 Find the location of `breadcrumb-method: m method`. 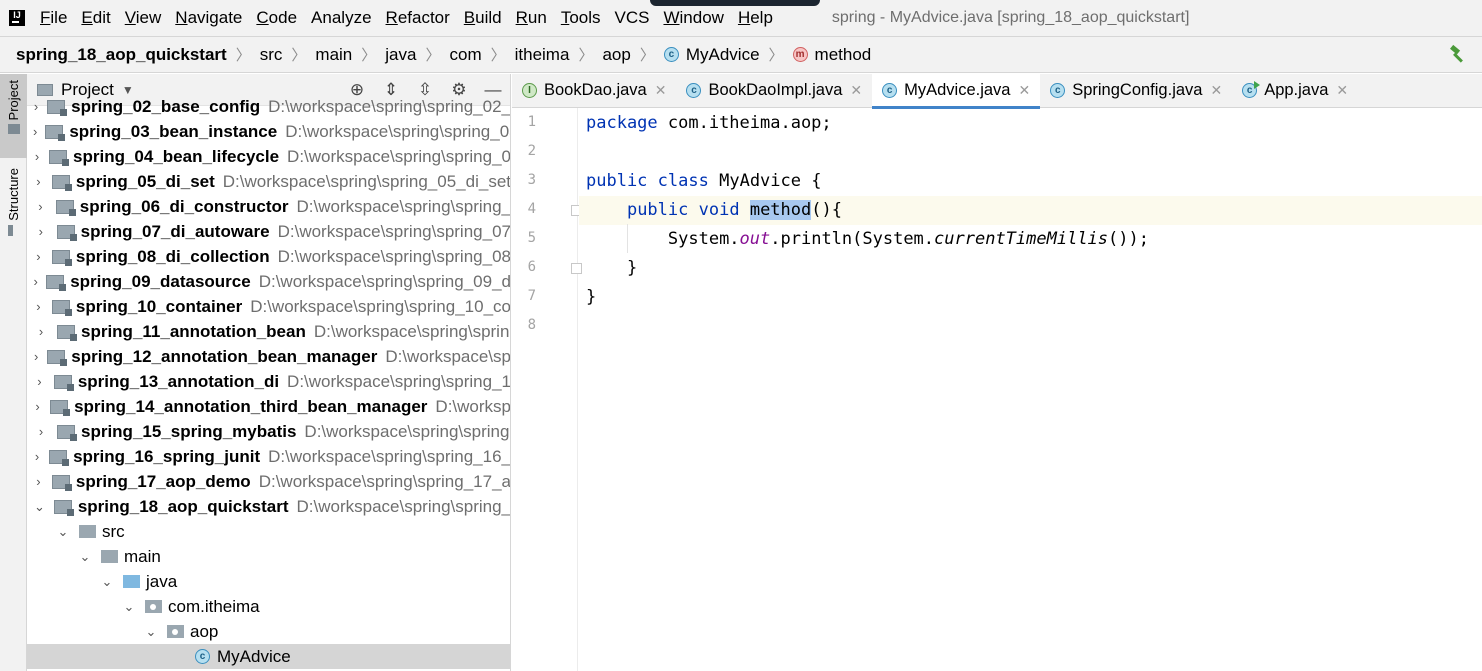

breadcrumb-method: m method is located at coordinates (831, 55).